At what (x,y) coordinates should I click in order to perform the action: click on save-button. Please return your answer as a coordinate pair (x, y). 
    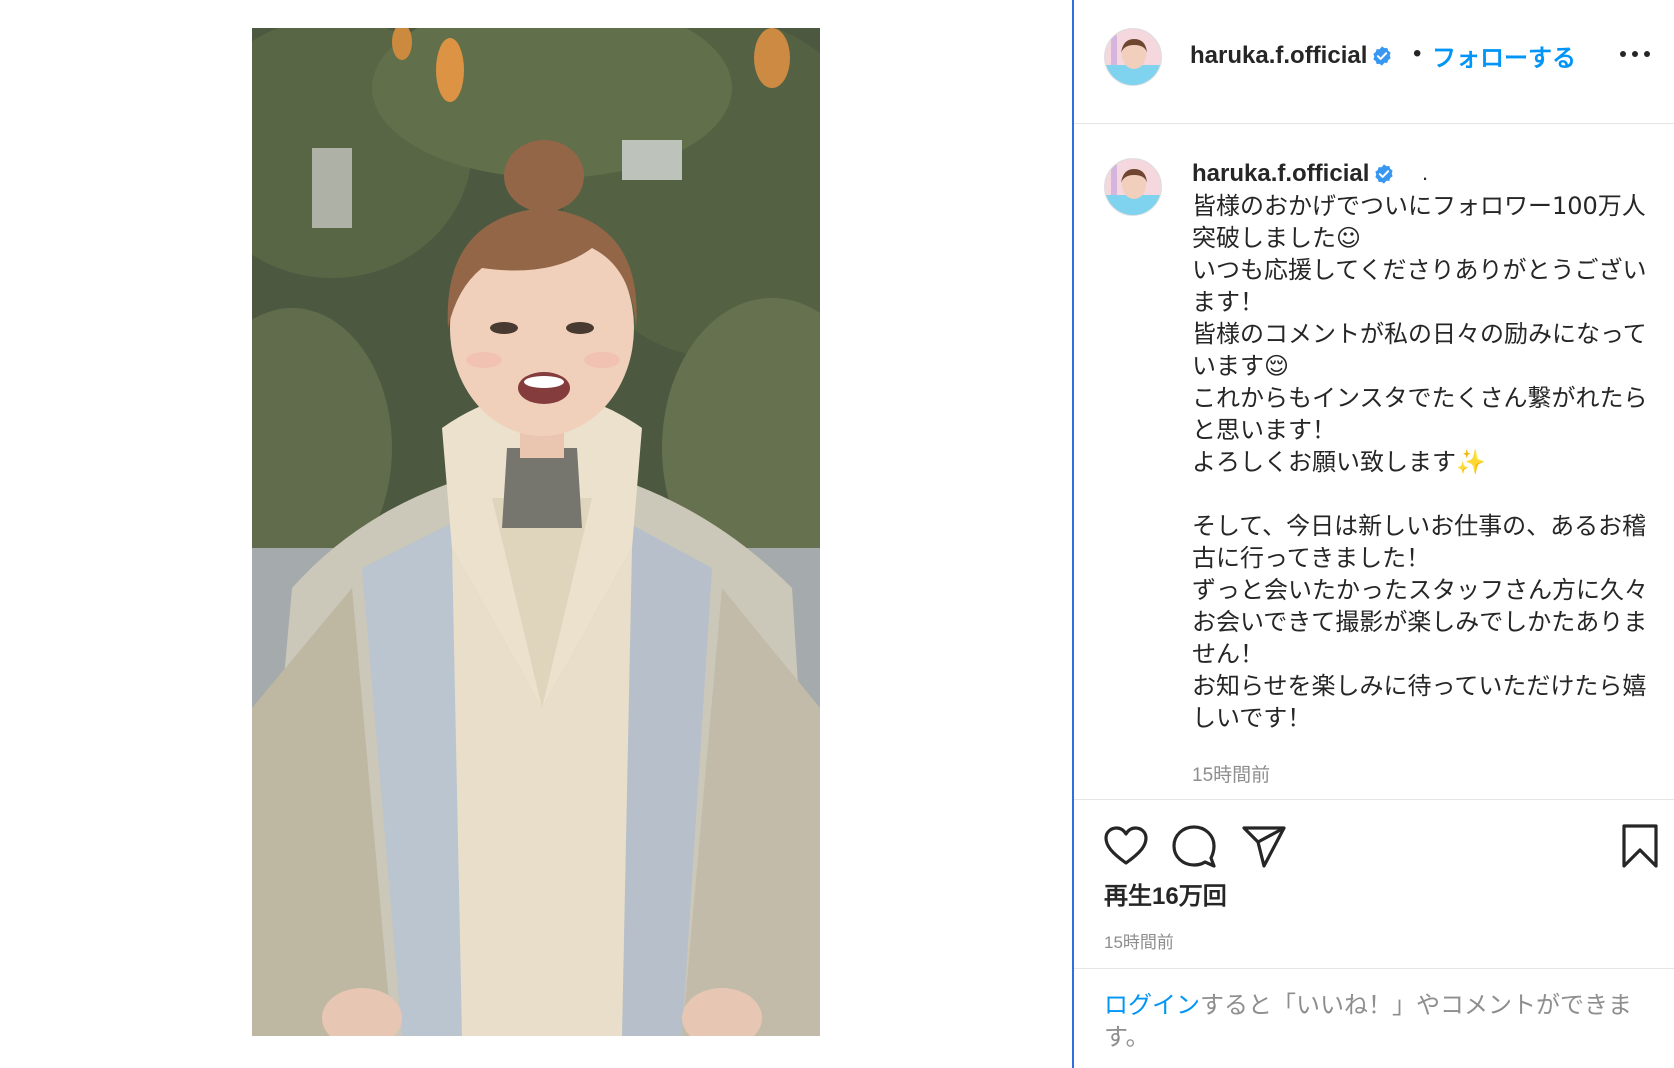
    Looking at the image, I should click on (1640, 846).